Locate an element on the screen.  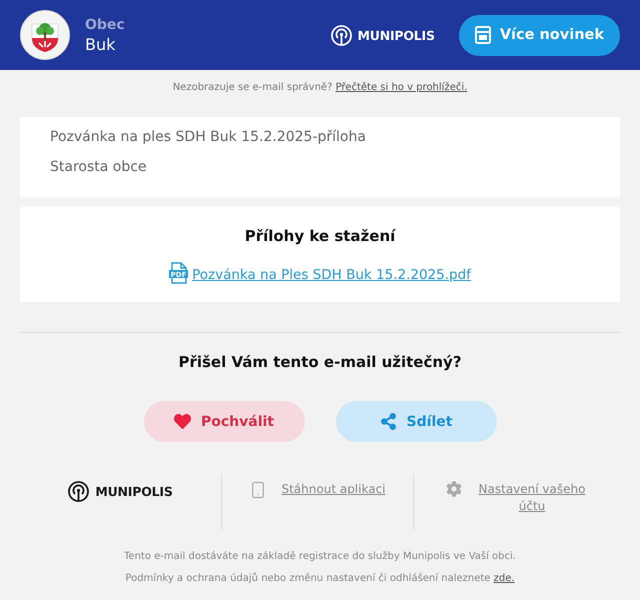
account-settings-link: Nastavení vašeho účtu is located at coordinates (532, 498).